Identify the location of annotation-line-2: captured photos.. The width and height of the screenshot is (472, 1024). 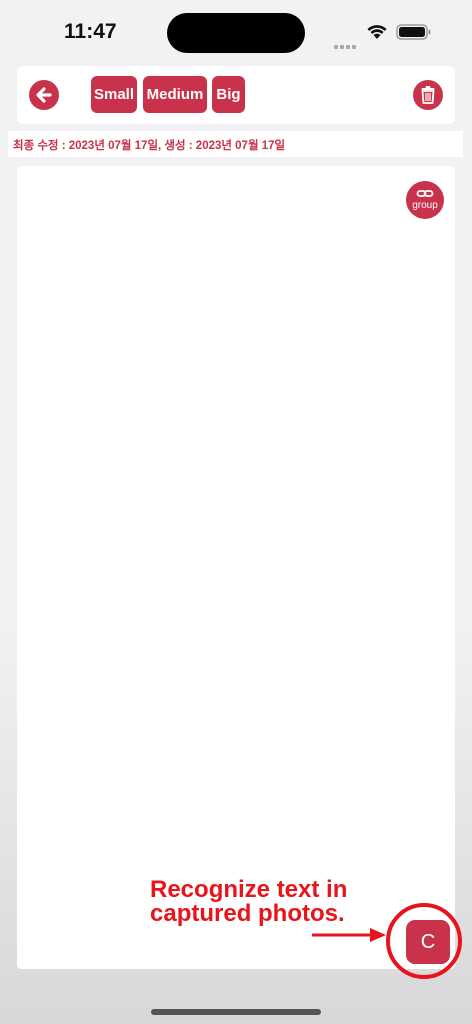
(247, 913).